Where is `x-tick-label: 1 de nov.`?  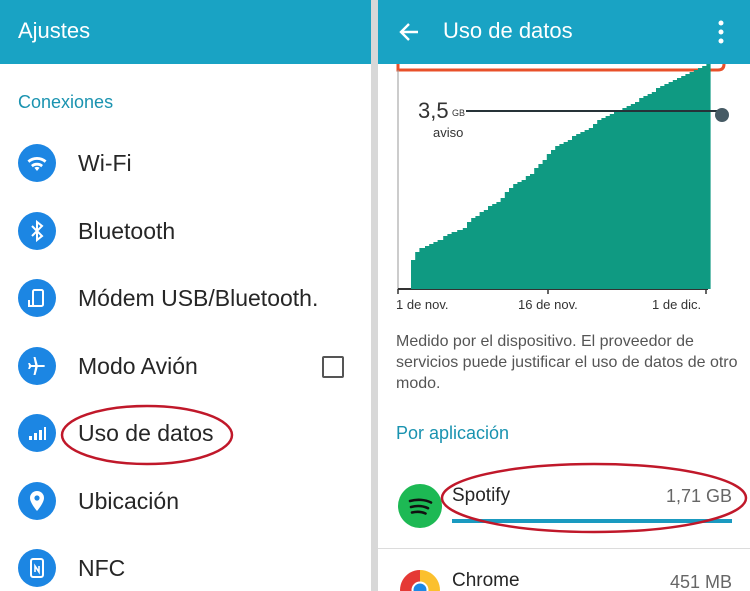
x-tick-label: 1 de nov. is located at coordinates (422, 304).